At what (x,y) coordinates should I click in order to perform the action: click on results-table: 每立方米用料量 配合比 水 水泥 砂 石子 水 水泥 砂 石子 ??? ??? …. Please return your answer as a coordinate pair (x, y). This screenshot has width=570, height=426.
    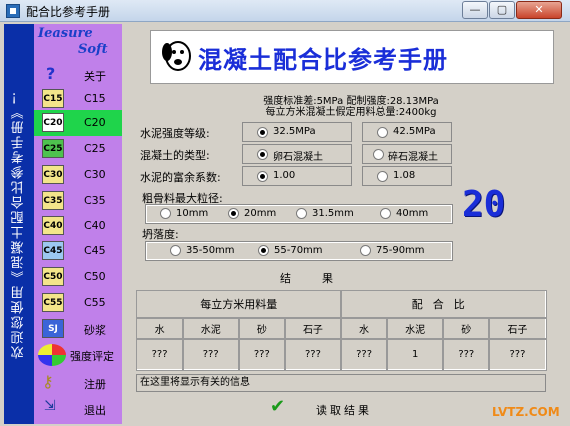
    Looking at the image, I should click on (341, 330).